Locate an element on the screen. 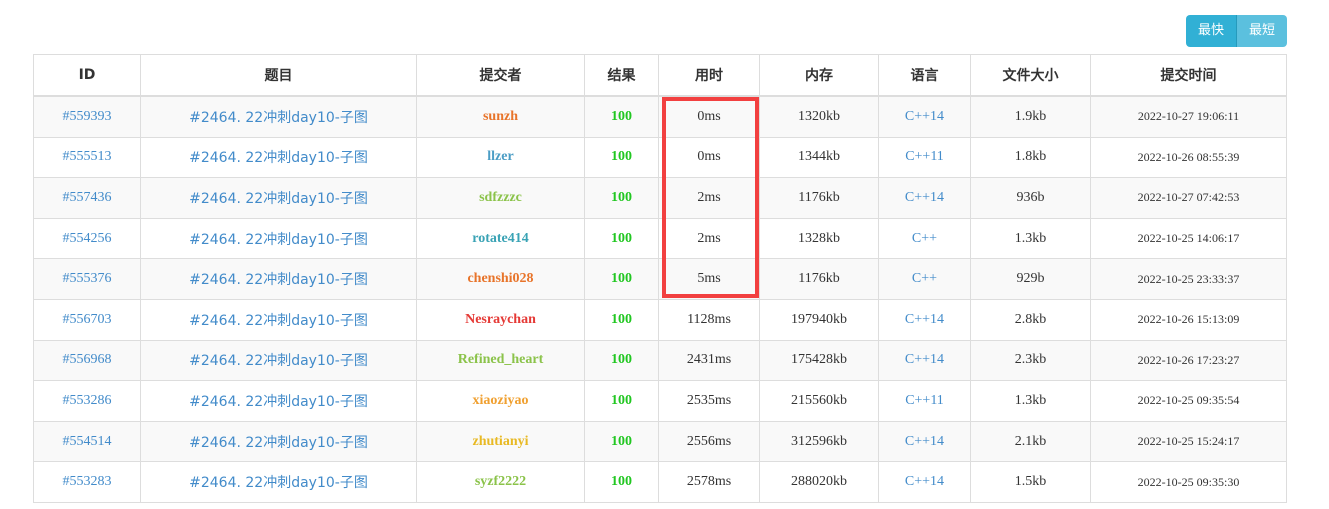 The height and width of the screenshot is (509, 1329). header-language: 语言 is located at coordinates (924, 75).